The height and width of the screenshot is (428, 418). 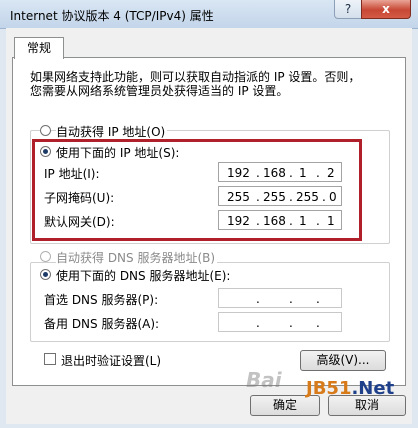 What do you see at coordinates (45, 274) in the screenshot?
I see `radio-manual-dns` at bounding box center [45, 274].